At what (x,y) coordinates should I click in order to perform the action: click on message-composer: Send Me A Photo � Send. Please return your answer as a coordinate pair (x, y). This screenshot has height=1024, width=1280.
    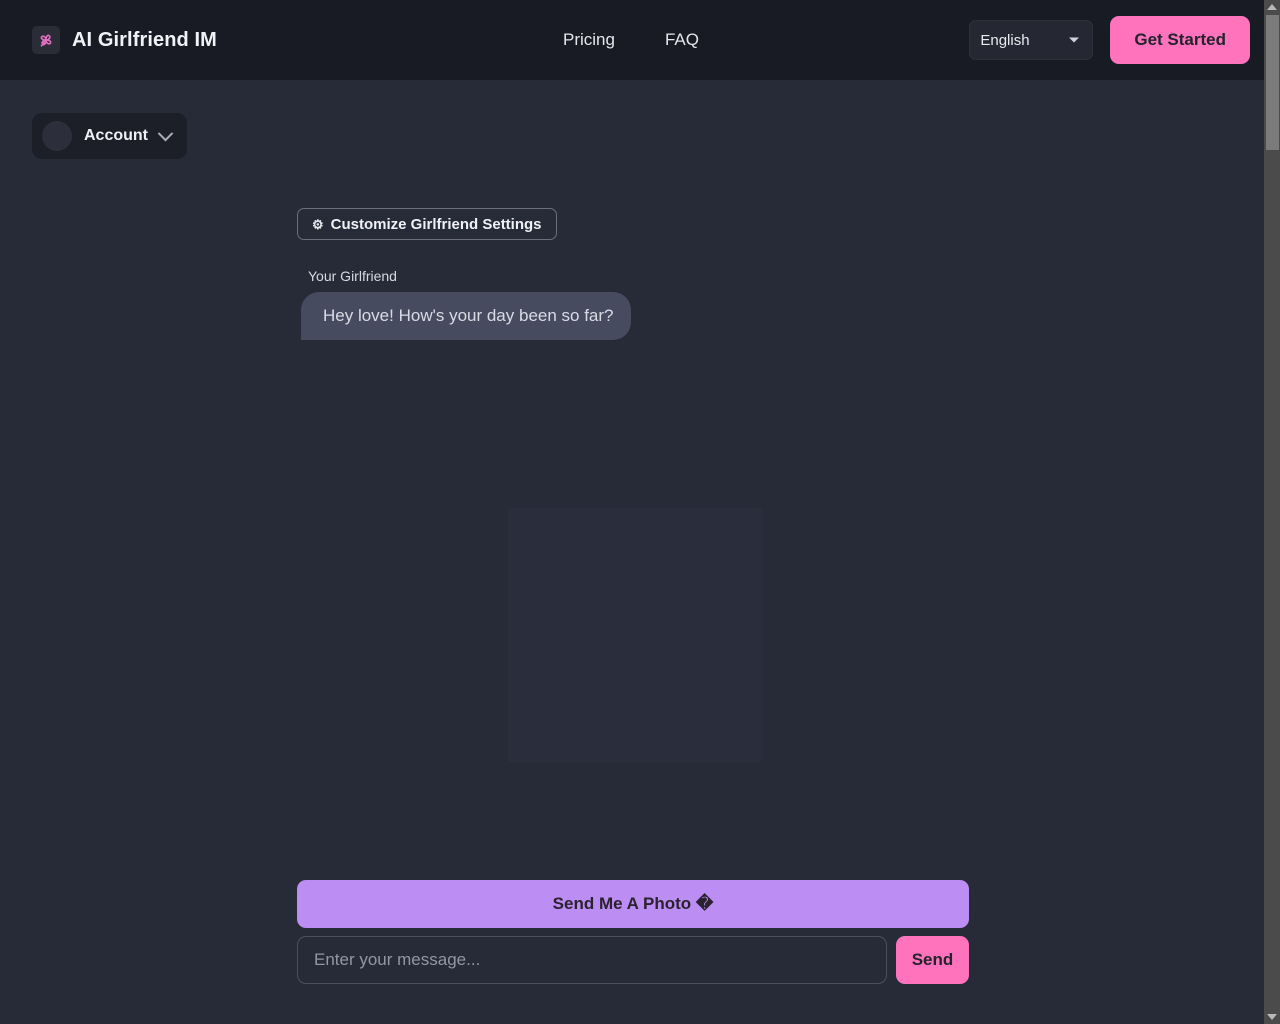
    Looking at the image, I should click on (633, 932).